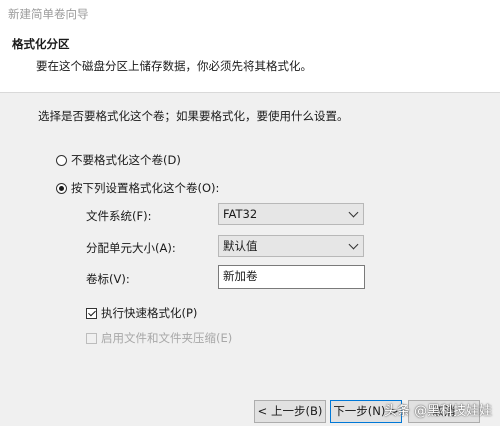  Describe the element at coordinates (291, 277) in the screenshot. I see `volume-label-input: 新加卷` at that location.